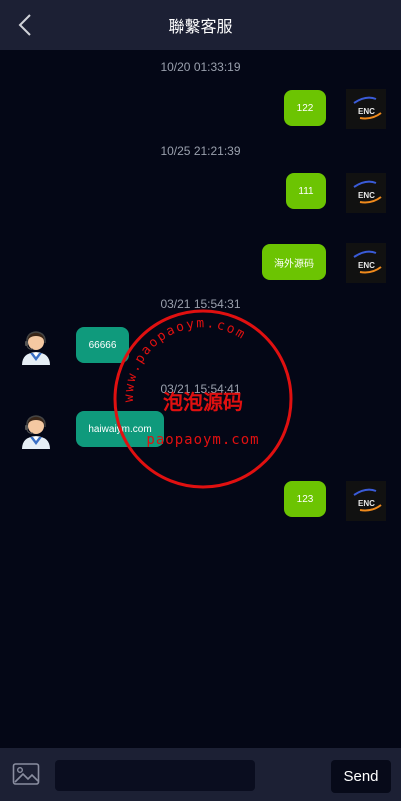 Image resolution: width=401 pixels, height=801 pixels. I want to click on composer-bar: Send, so click(200, 774).